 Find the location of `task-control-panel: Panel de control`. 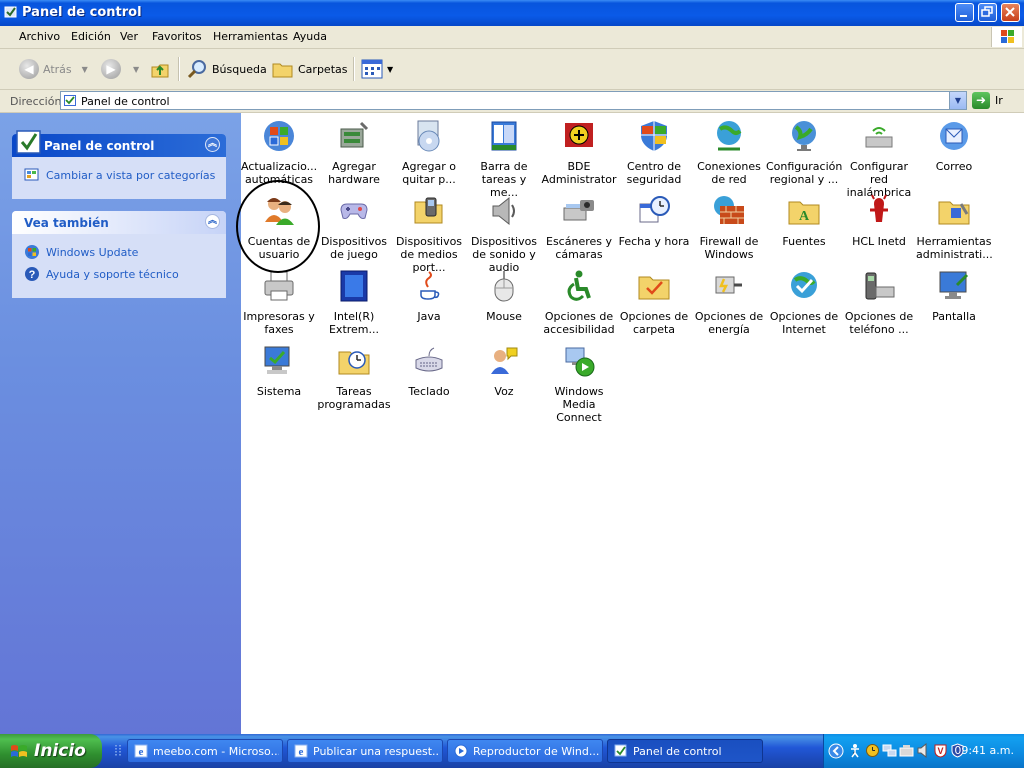

task-control-panel: Panel de control is located at coordinates (685, 751).